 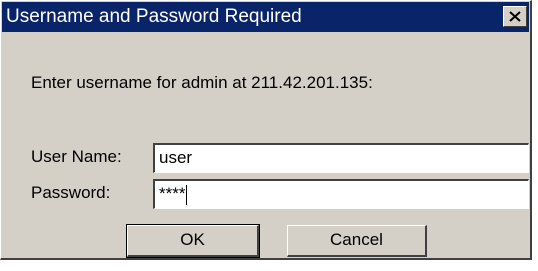 What do you see at coordinates (193, 241) in the screenshot?
I see `ok-button: OK` at bounding box center [193, 241].